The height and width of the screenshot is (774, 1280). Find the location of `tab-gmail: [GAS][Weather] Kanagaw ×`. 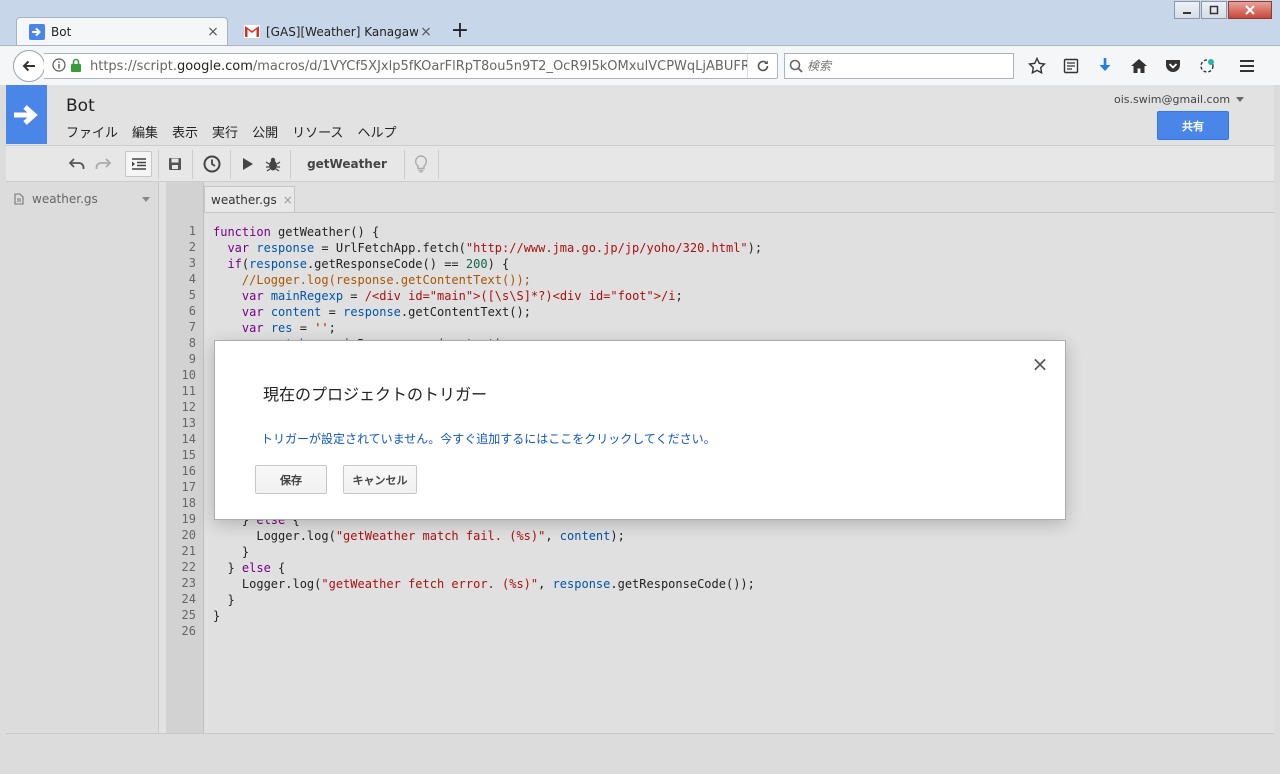

tab-gmail: [GAS][Weather] Kanagaw × is located at coordinates (336, 31).